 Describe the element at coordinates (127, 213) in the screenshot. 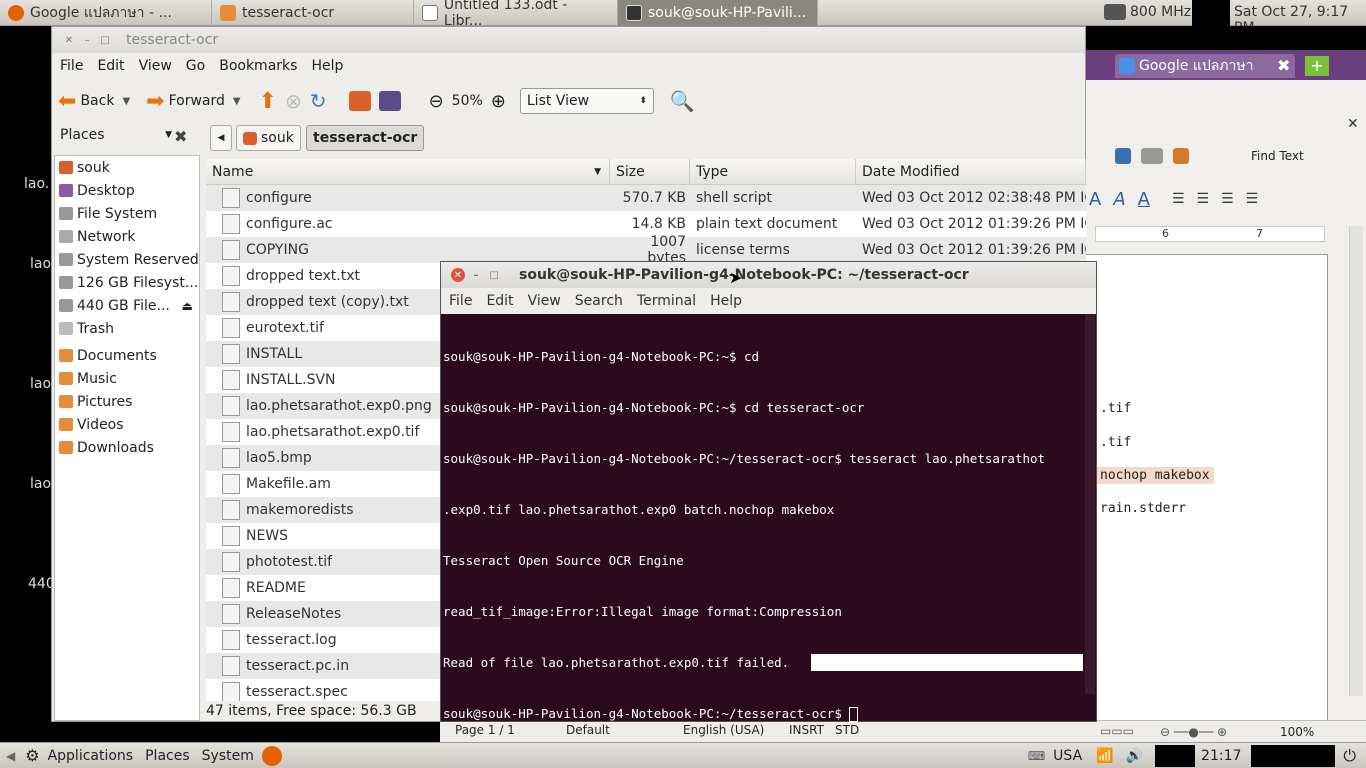

I see `sidebar-item-filesystem: File System` at that location.